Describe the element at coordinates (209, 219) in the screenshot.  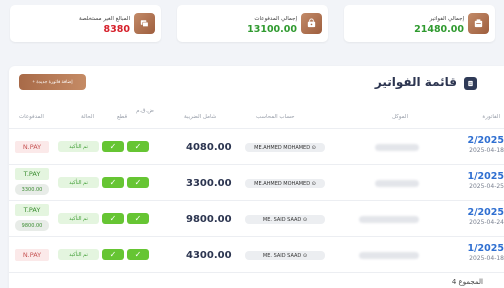
I see `amount-with-tax: 9800.00` at that location.